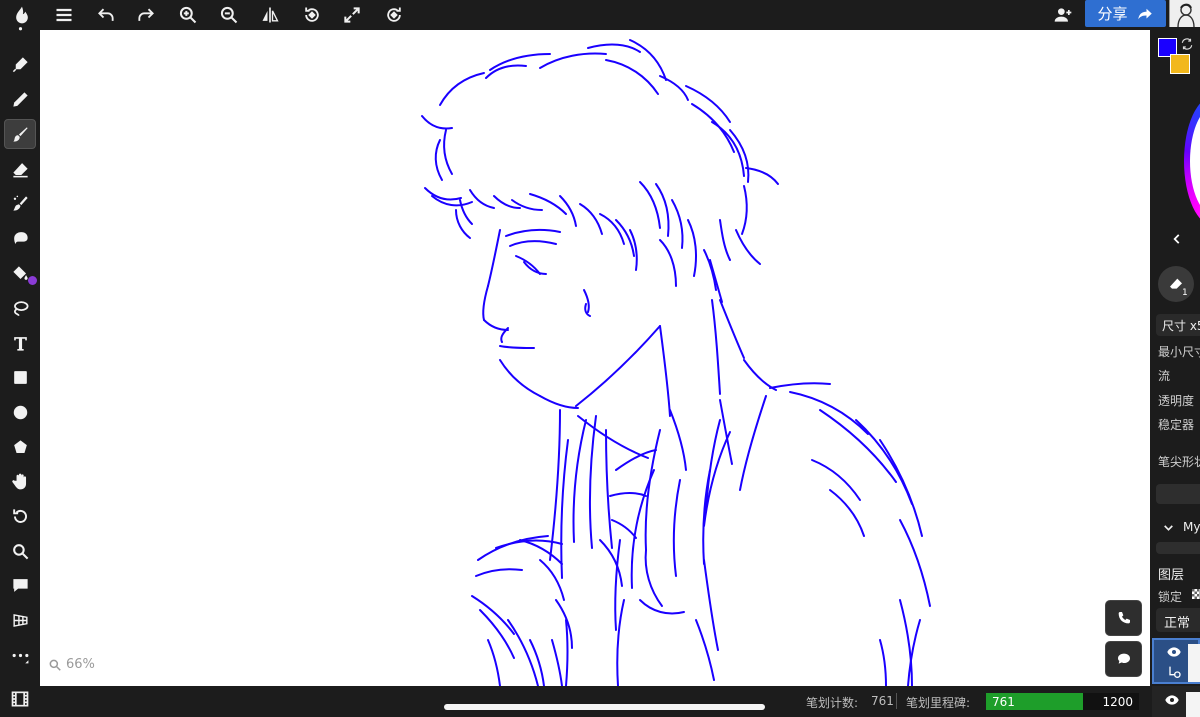 Image resolution: width=1200 pixels, height=717 pixels. I want to click on layer-link-icon, so click(1174, 672).